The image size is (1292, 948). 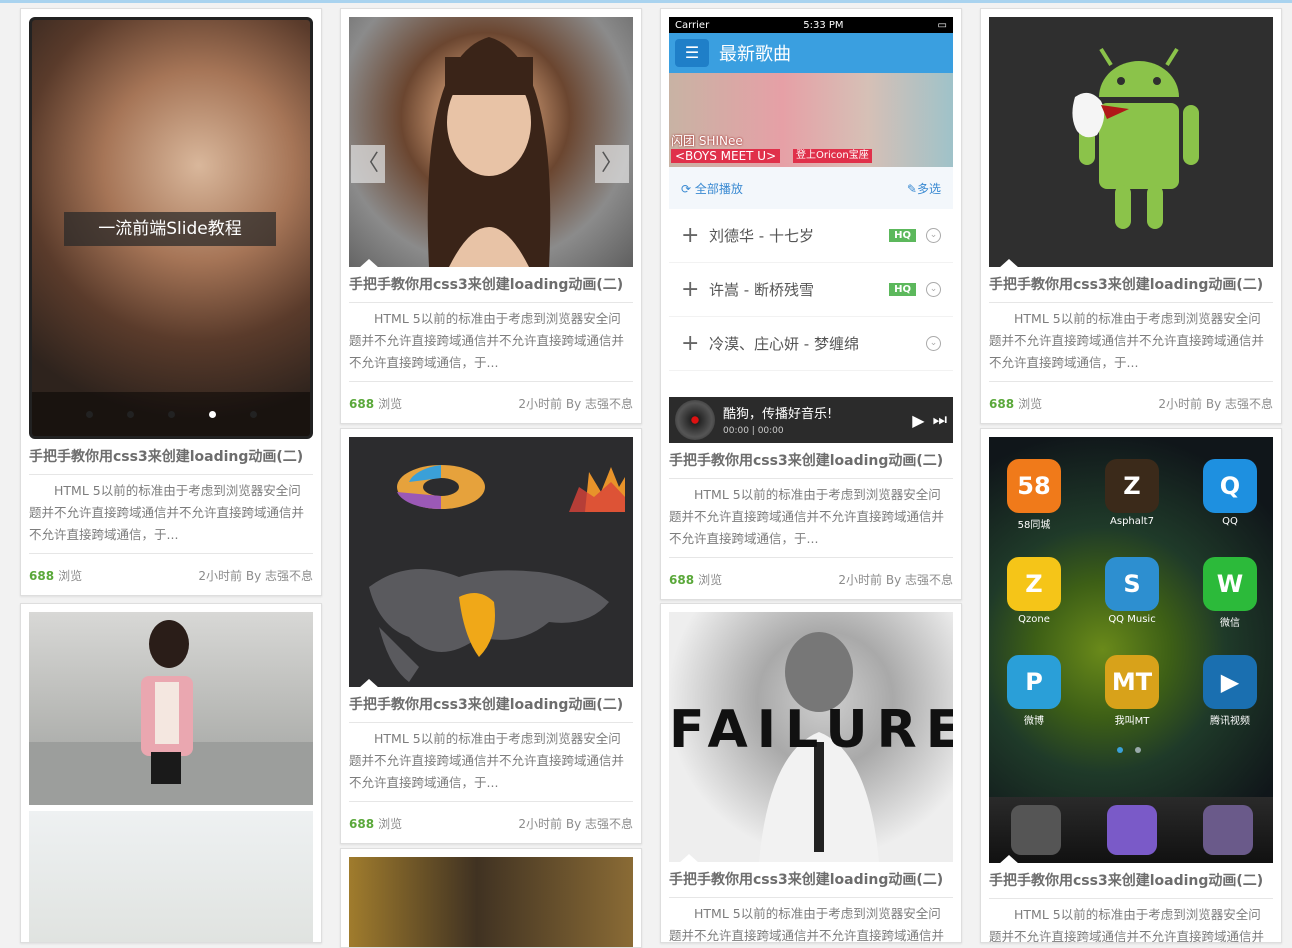 What do you see at coordinates (1034, 691) in the screenshot?
I see `app-weibo-icon: P 微博` at bounding box center [1034, 691].